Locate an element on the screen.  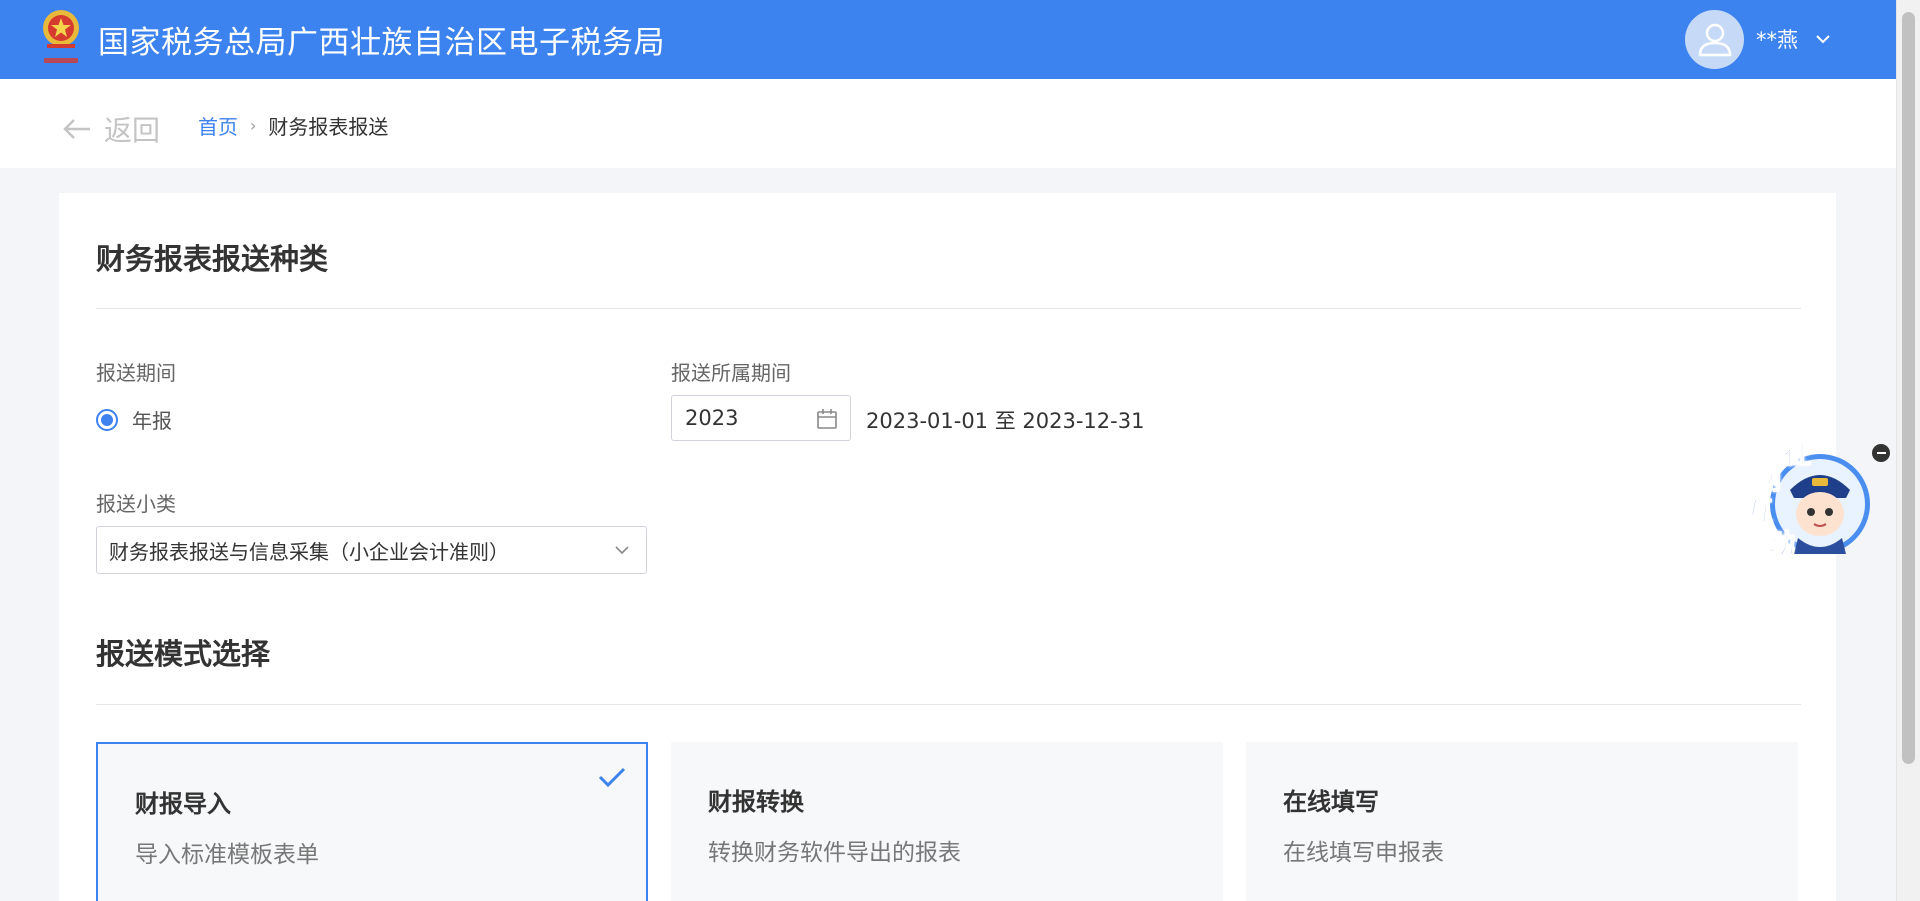
mascot-char: 动 is located at coordinates (1782, 545).